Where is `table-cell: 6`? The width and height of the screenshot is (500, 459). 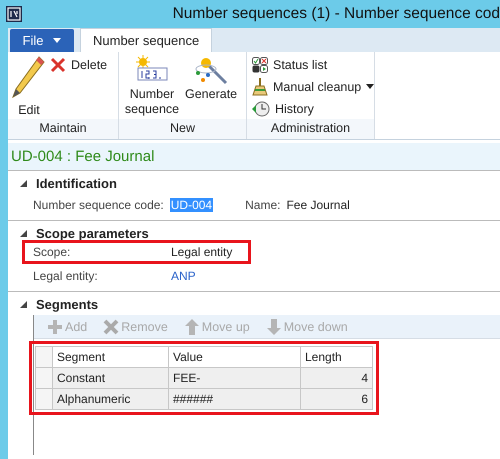 table-cell: 6 is located at coordinates (336, 399).